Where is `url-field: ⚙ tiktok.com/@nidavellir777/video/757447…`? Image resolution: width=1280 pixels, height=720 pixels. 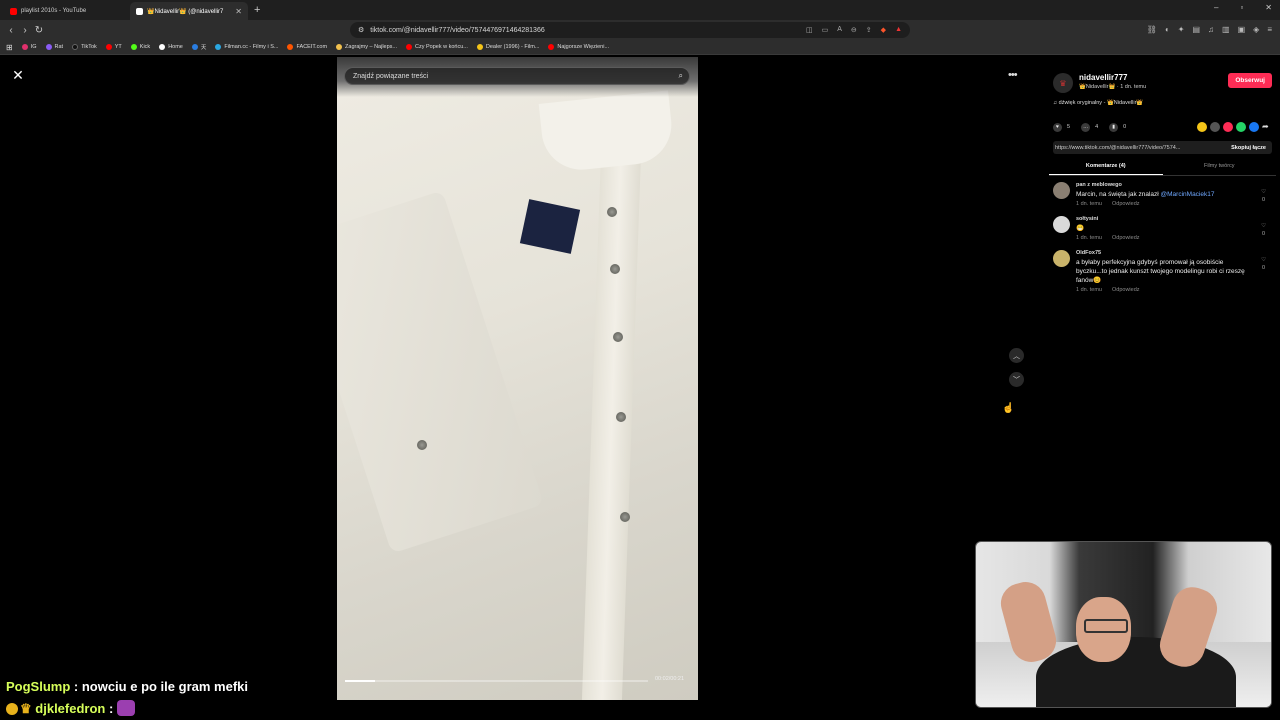
url-field: ⚙ tiktok.com/@nidavellir777/video/757447… is located at coordinates (630, 30).